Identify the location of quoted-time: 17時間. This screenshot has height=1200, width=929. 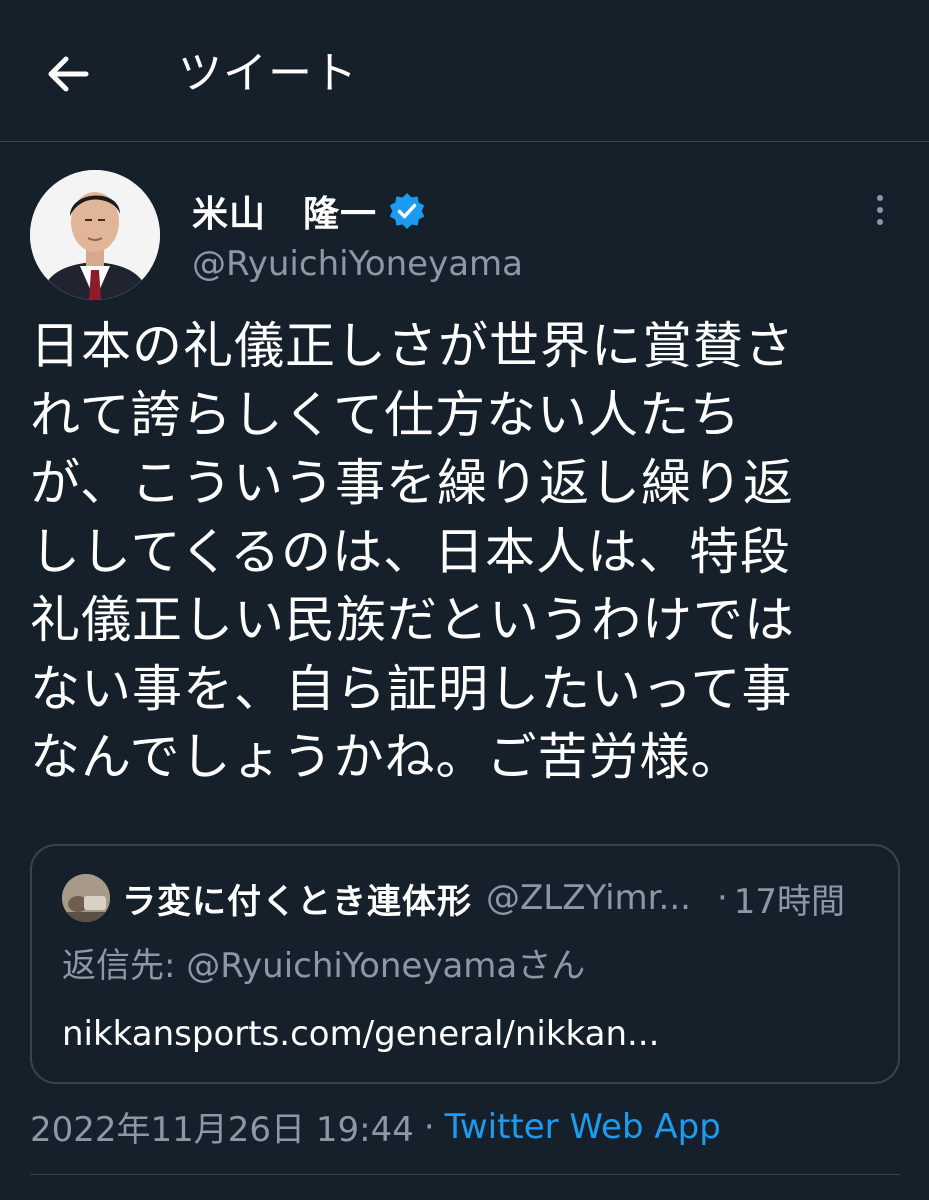
(789, 901).